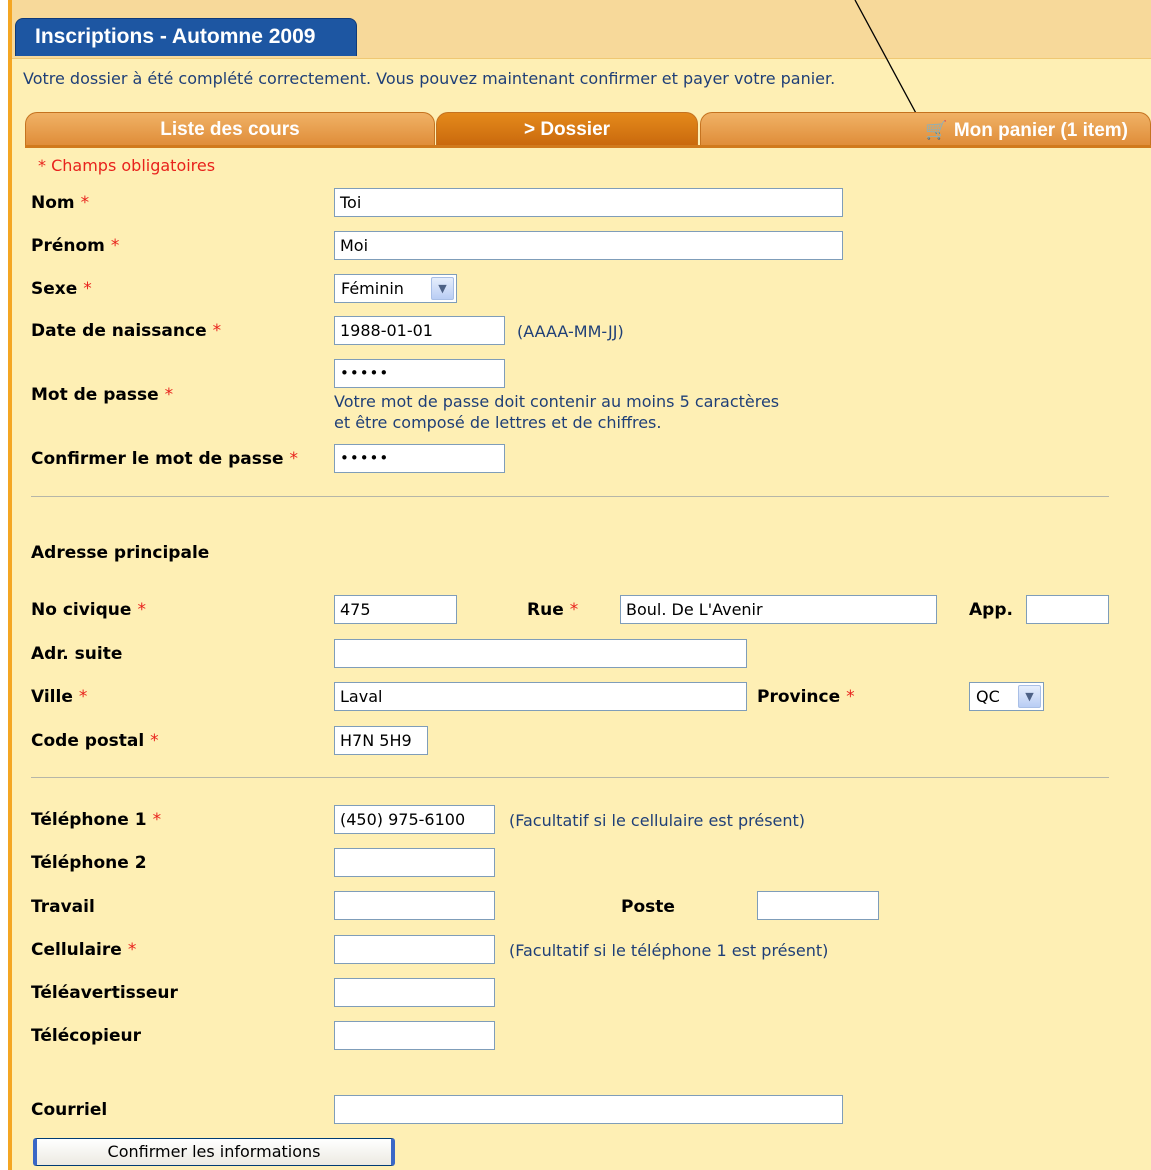 The width and height of the screenshot is (1151, 1170). Describe the element at coordinates (59, 697) in the screenshot. I see `ville-label: Ville *` at that location.